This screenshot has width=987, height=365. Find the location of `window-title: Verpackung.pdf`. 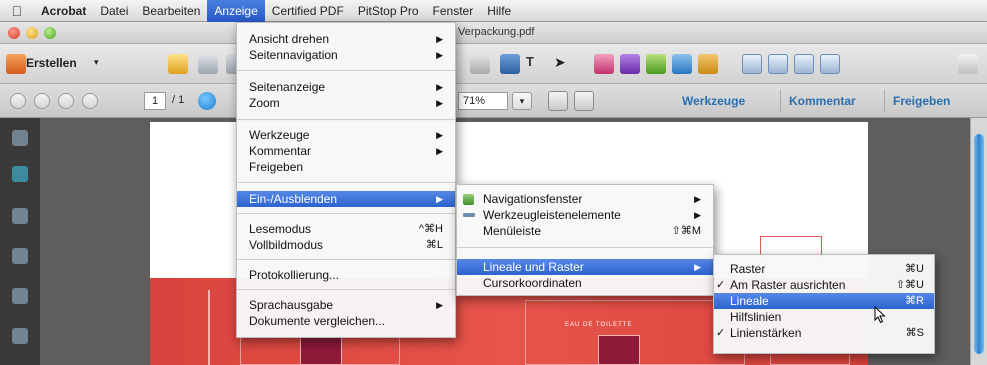

window-title: Verpackung.pdf is located at coordinates (496, 32).